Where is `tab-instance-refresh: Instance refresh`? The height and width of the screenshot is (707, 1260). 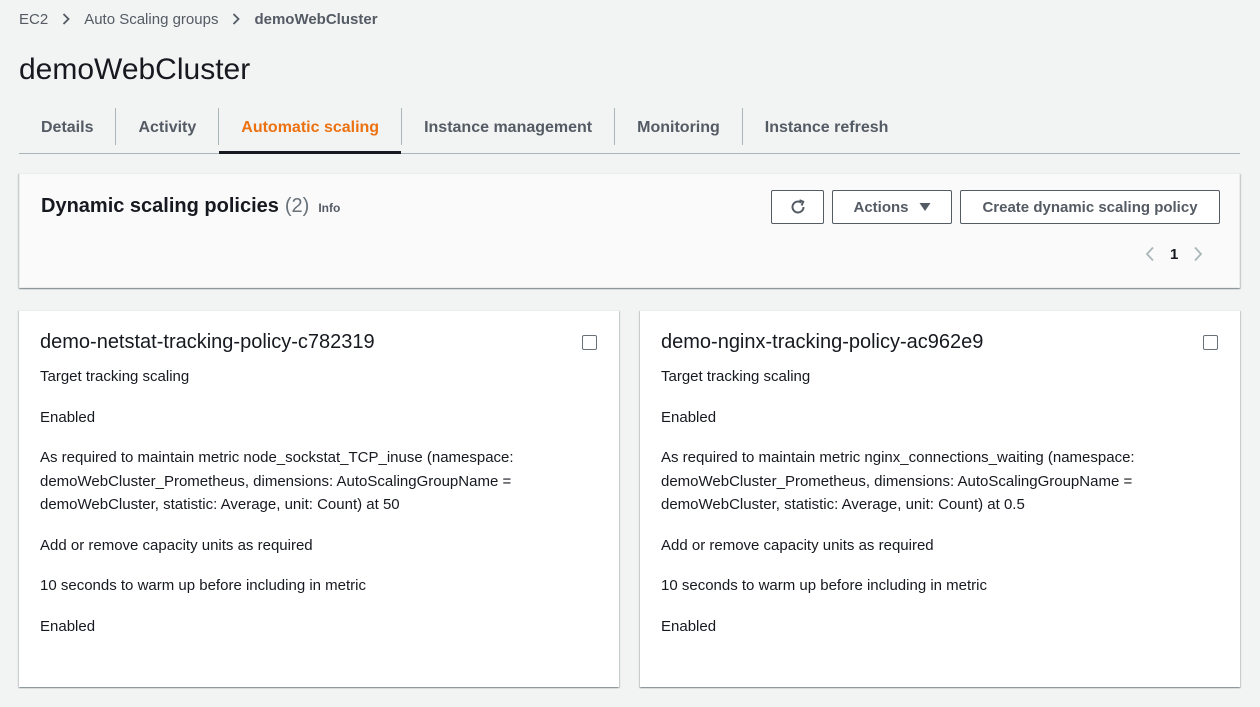
tab-instance-refresh: Instance refresh is located at coordinates (827, 127).